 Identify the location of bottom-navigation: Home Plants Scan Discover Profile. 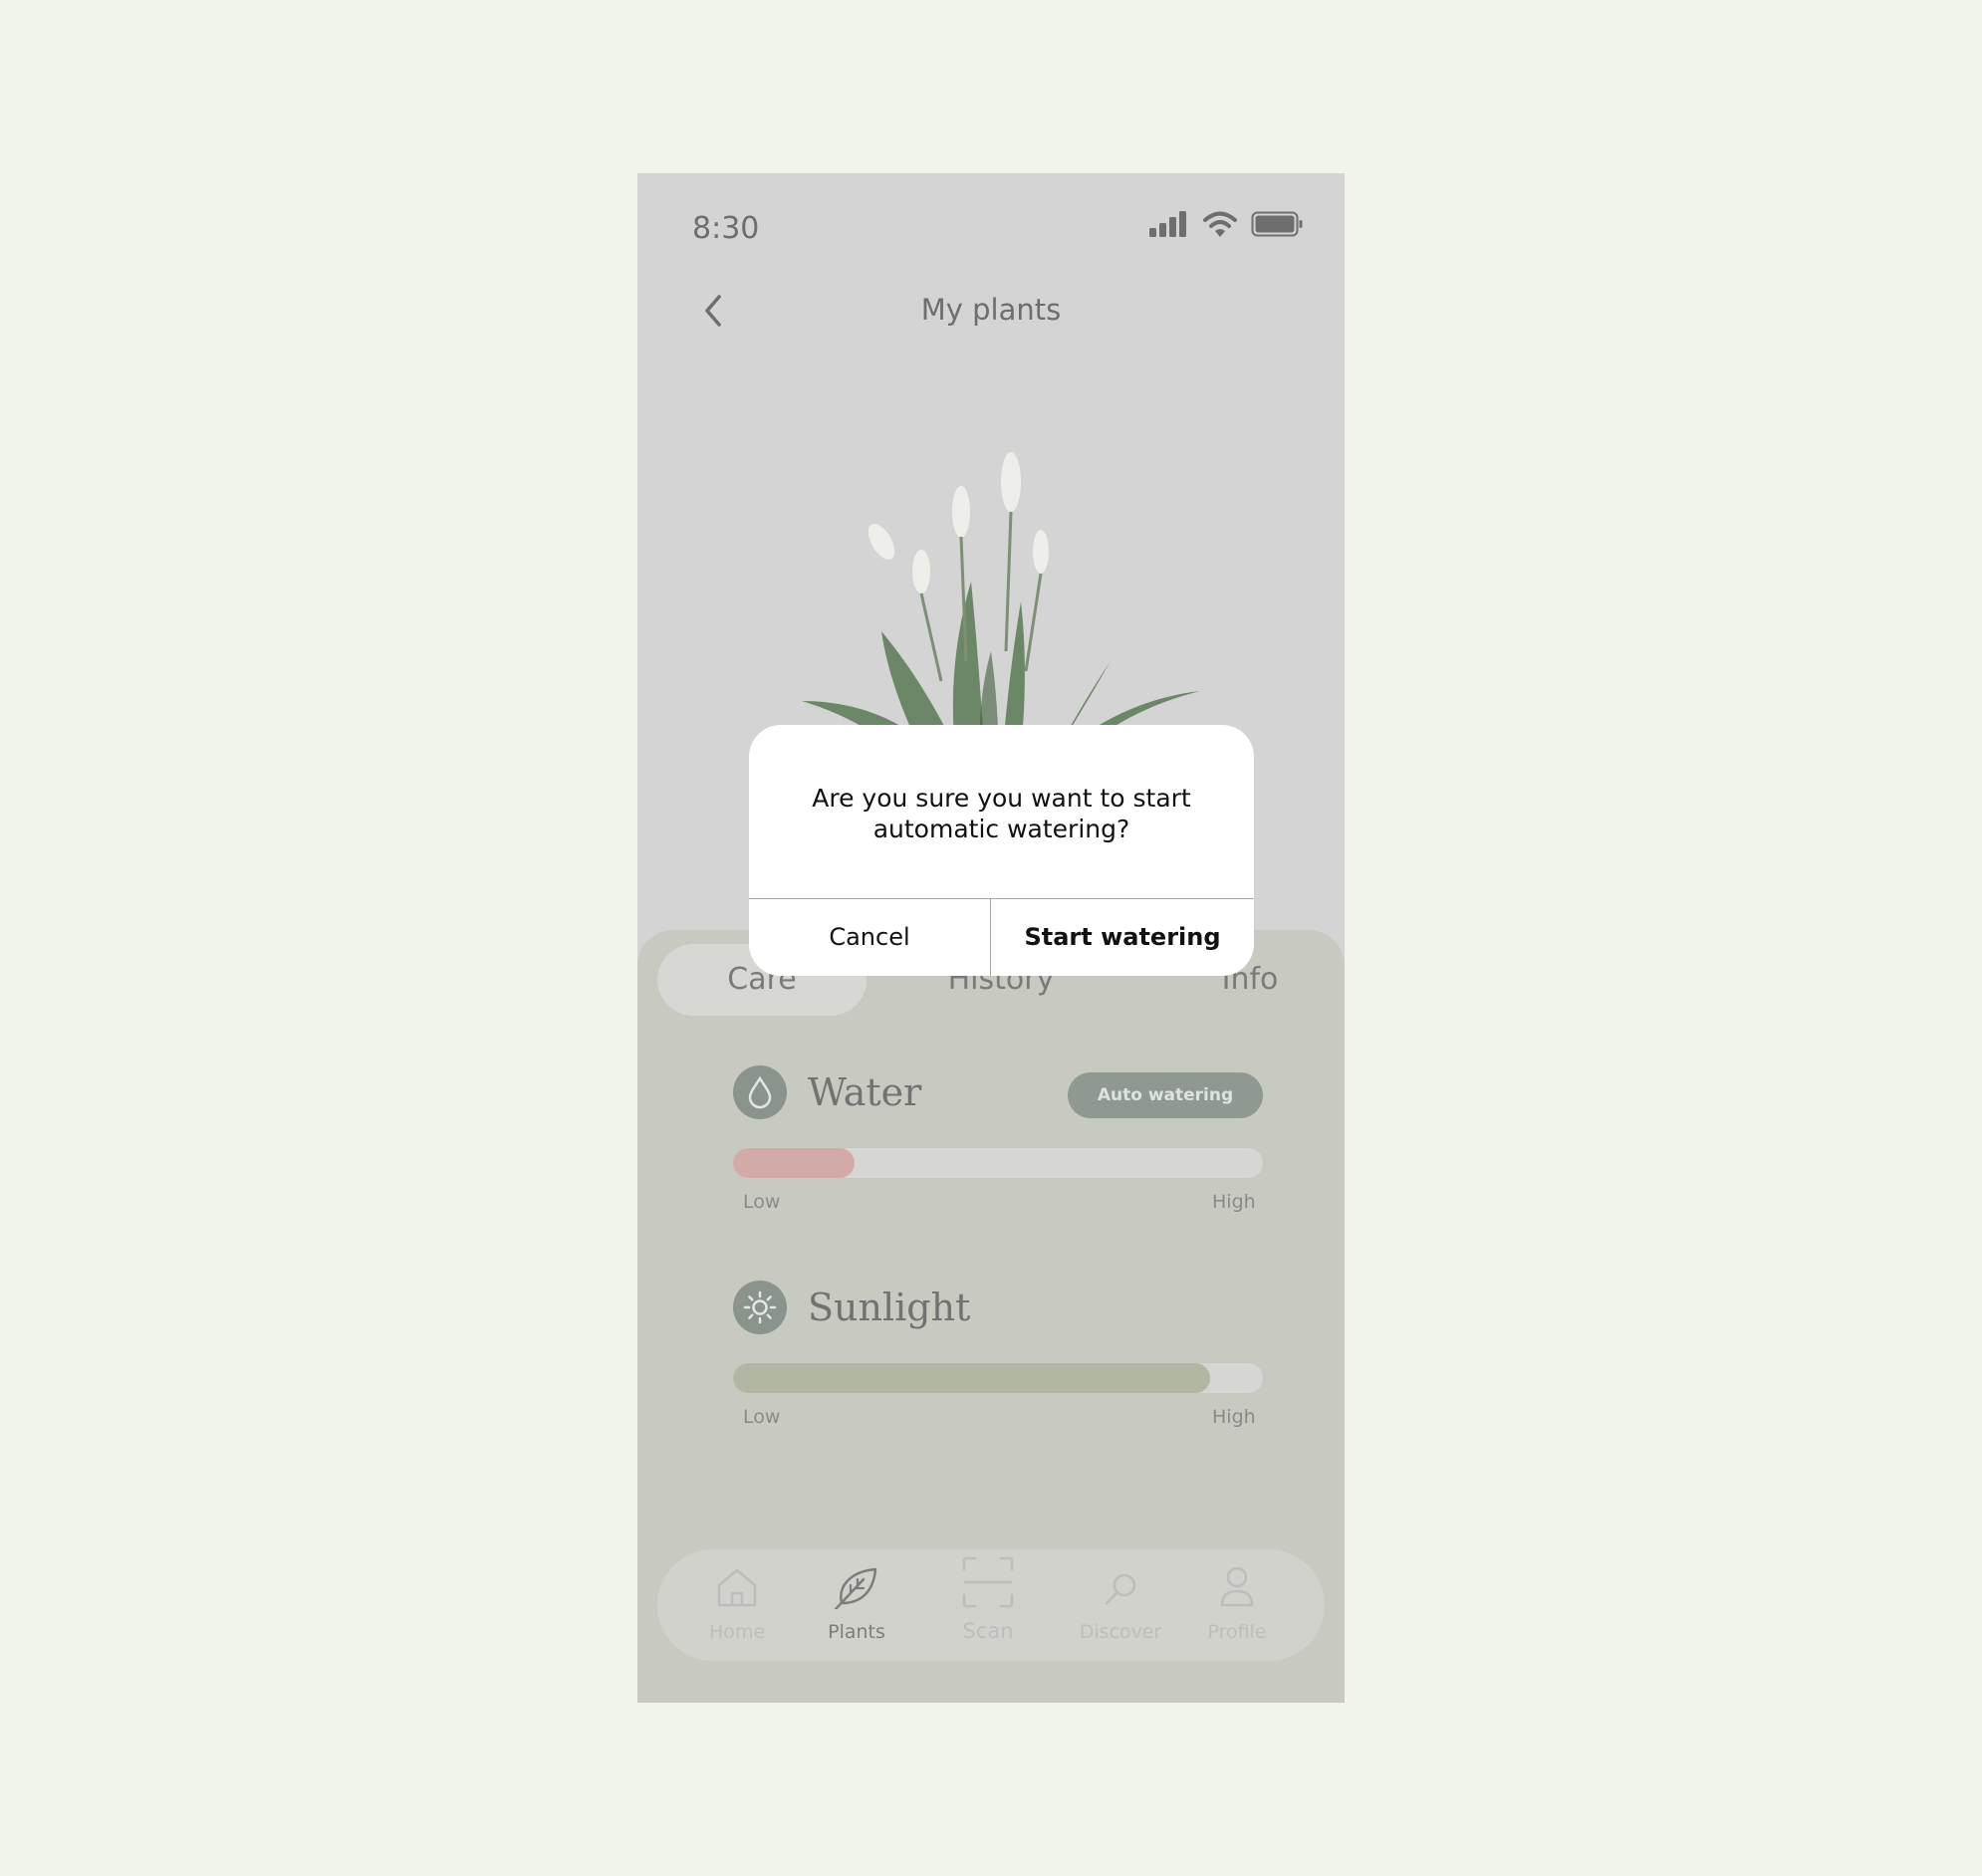
(991, 1605).